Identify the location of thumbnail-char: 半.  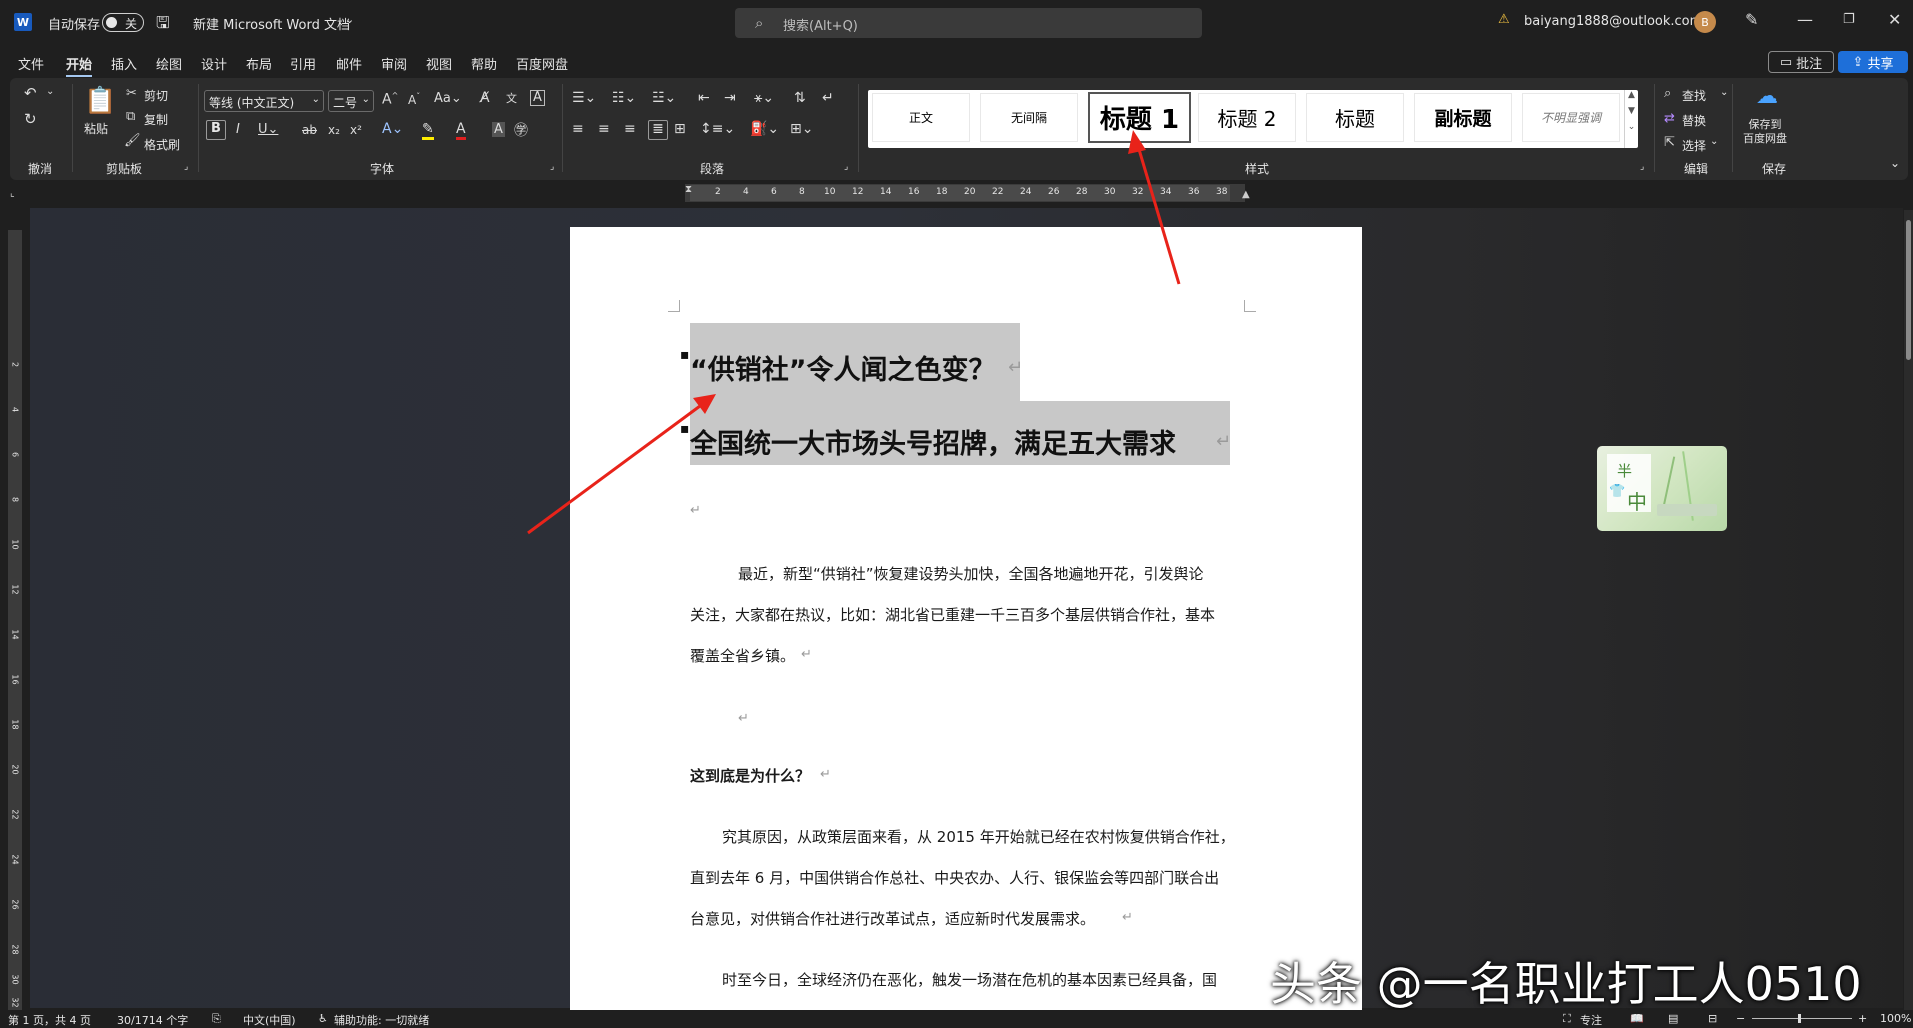
(1625, 471).